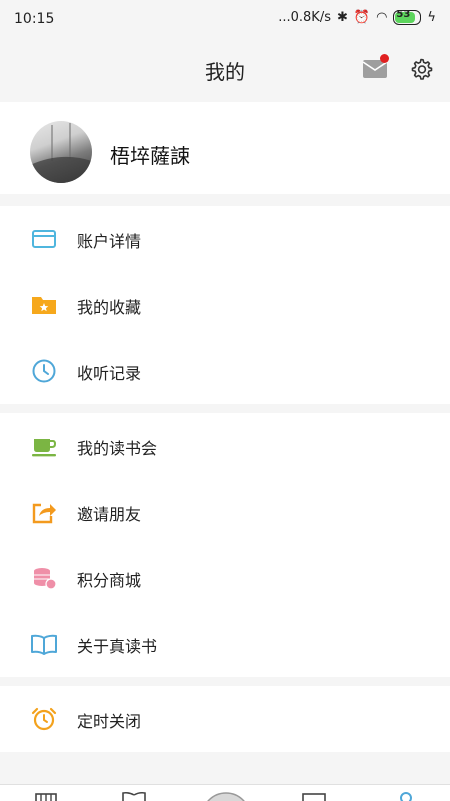 This screenshot has height=801, width=450. Describe the element at coordinates (403, 14) in the screenshot. I see `battery-level: 53` at that location.